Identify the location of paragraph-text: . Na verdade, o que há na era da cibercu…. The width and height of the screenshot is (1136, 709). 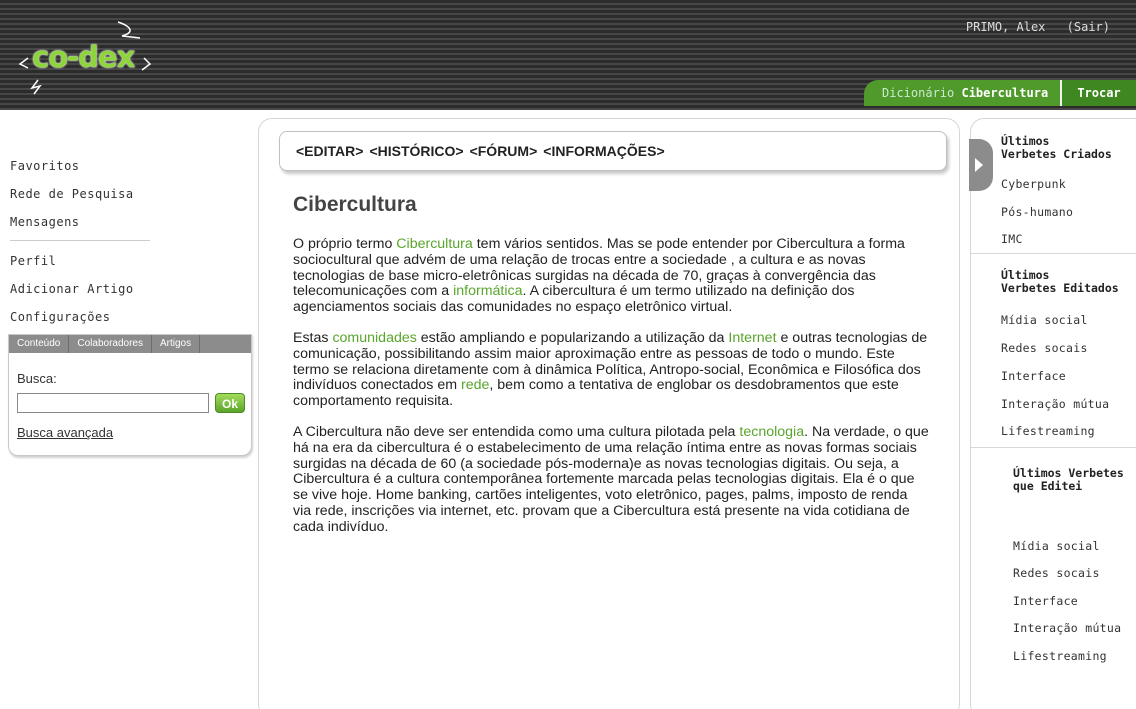
(611, 479).